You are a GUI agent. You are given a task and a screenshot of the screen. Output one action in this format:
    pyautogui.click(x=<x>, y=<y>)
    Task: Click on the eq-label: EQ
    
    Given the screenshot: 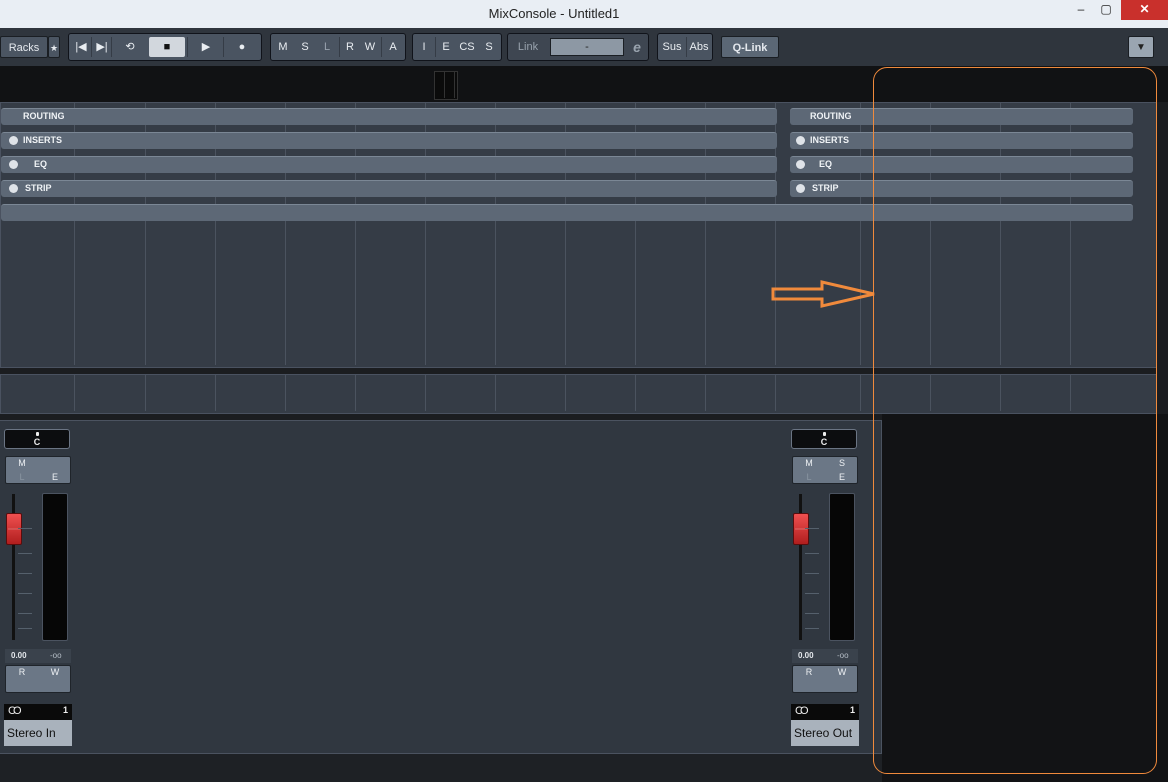 What is the action you would take?
    pyautogui.click(x=41, y=164)
    